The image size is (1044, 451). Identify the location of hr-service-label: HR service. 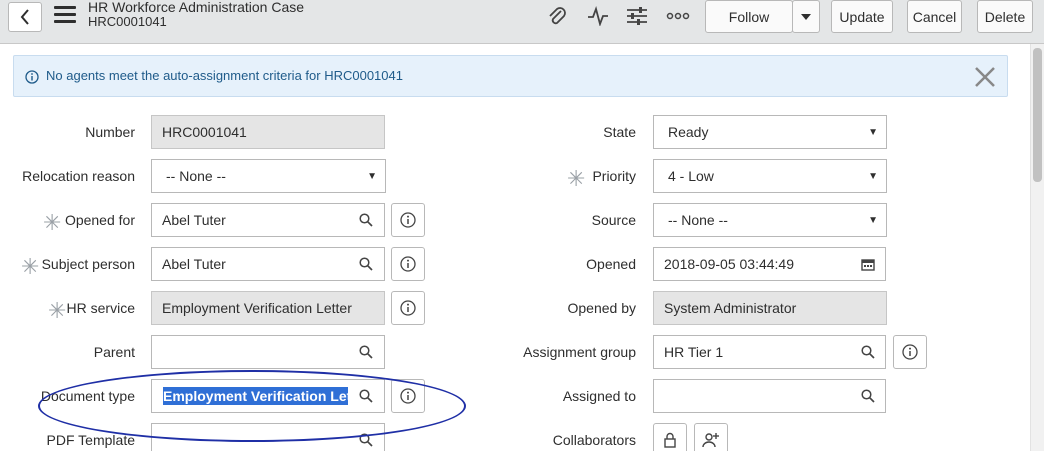
(100, 308).